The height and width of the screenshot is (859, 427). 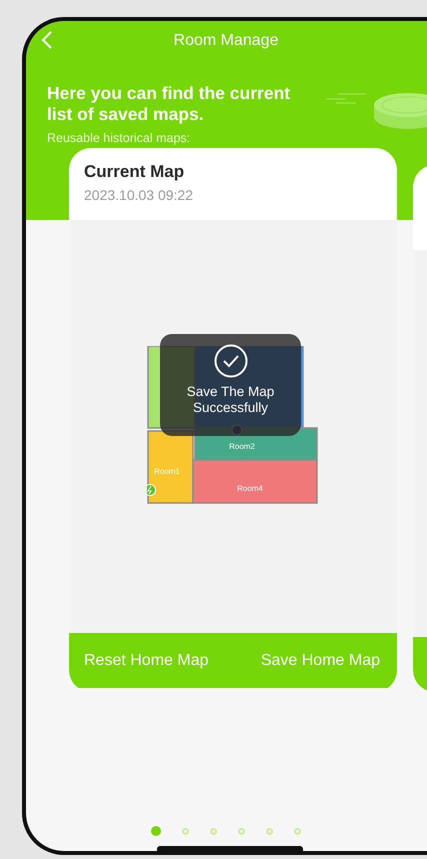 What do you see at coordinates (231, 361) in the screenshot?
I see `check-icon` at bounding box center [231, 361].